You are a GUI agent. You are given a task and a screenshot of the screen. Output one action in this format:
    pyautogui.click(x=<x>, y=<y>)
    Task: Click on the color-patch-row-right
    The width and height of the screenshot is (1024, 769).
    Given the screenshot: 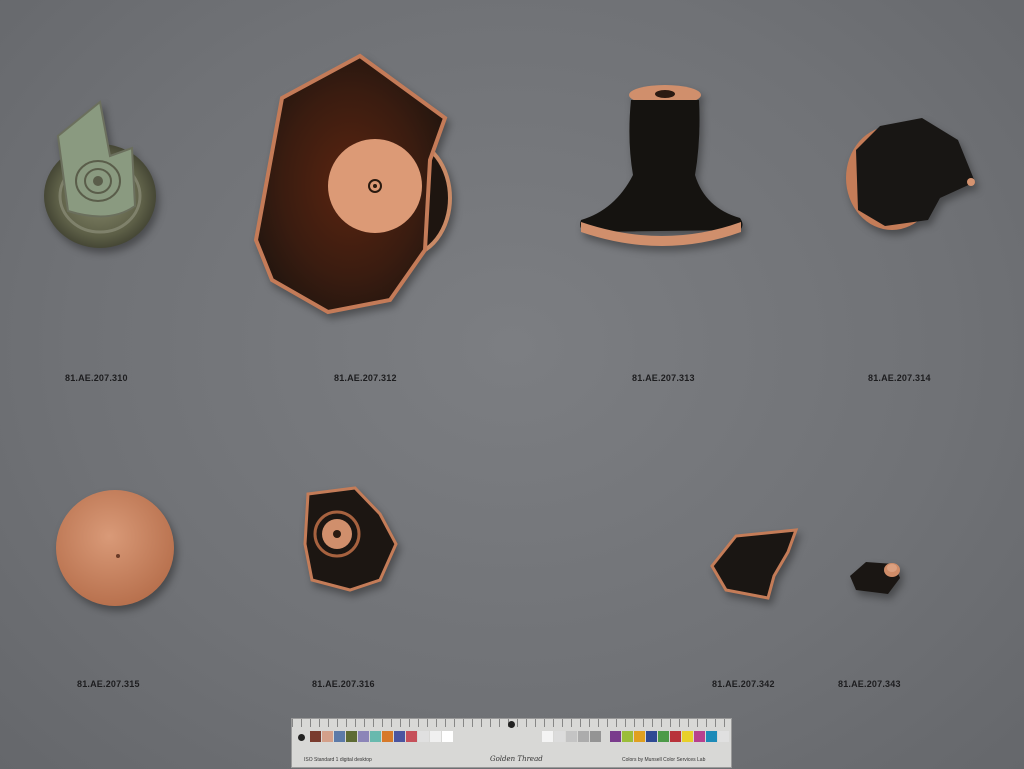 What is the action you would take?
    pyautogui.click(x=670, y=736)
    